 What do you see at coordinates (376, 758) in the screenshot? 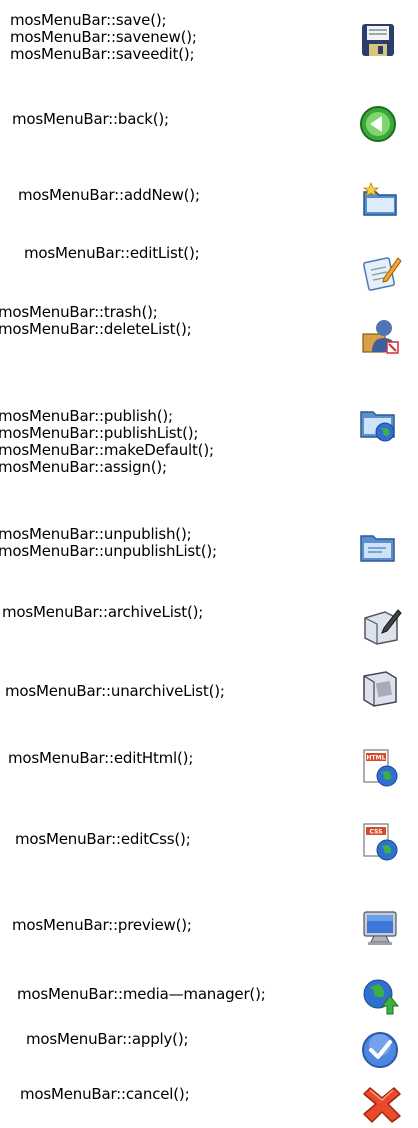
I see `html-badge-text: HTML` at bounding box center [376, 758].